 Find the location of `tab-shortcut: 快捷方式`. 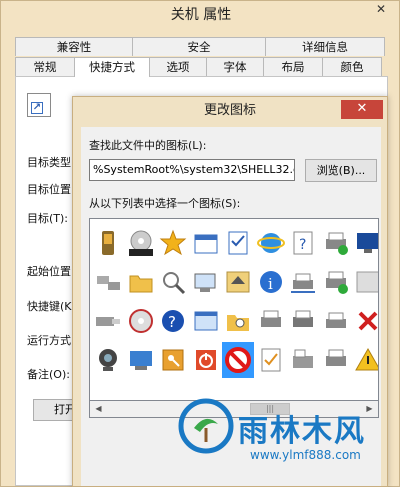

tab-shortcut: 快捷方式 is located at coordinates (112, 67).